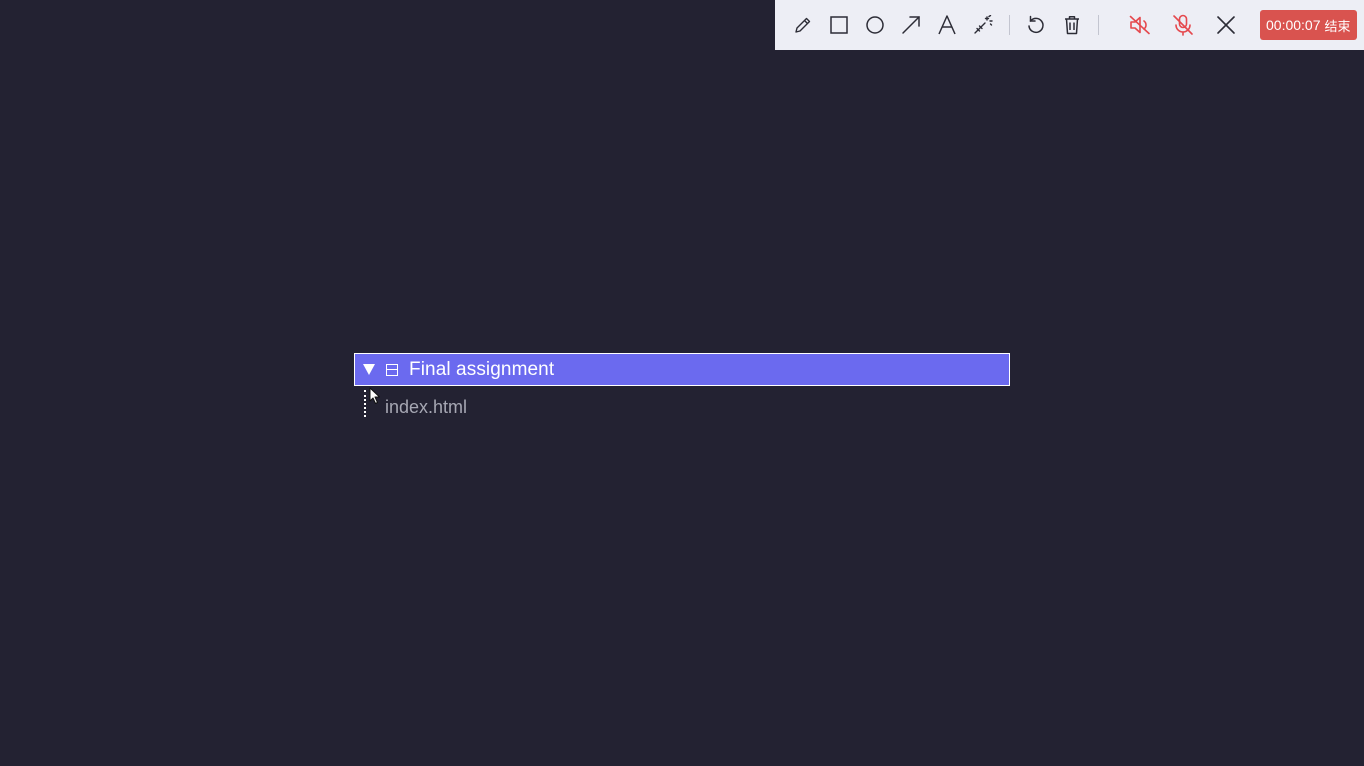 The height and width of the screenshot is (766, 1364). What do you see at coordinates (426, 407) in the screenshot?
I see `tree-file-item: index.html` at bounding box center [426, 407].